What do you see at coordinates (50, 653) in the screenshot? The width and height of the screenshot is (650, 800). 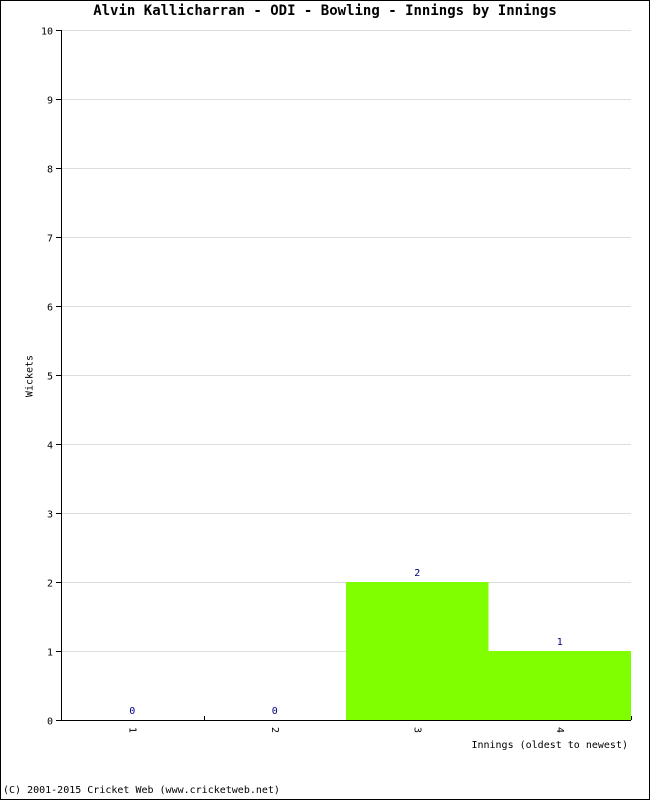 I see `y-tick-label: 1` at bounding box center [50, 653].